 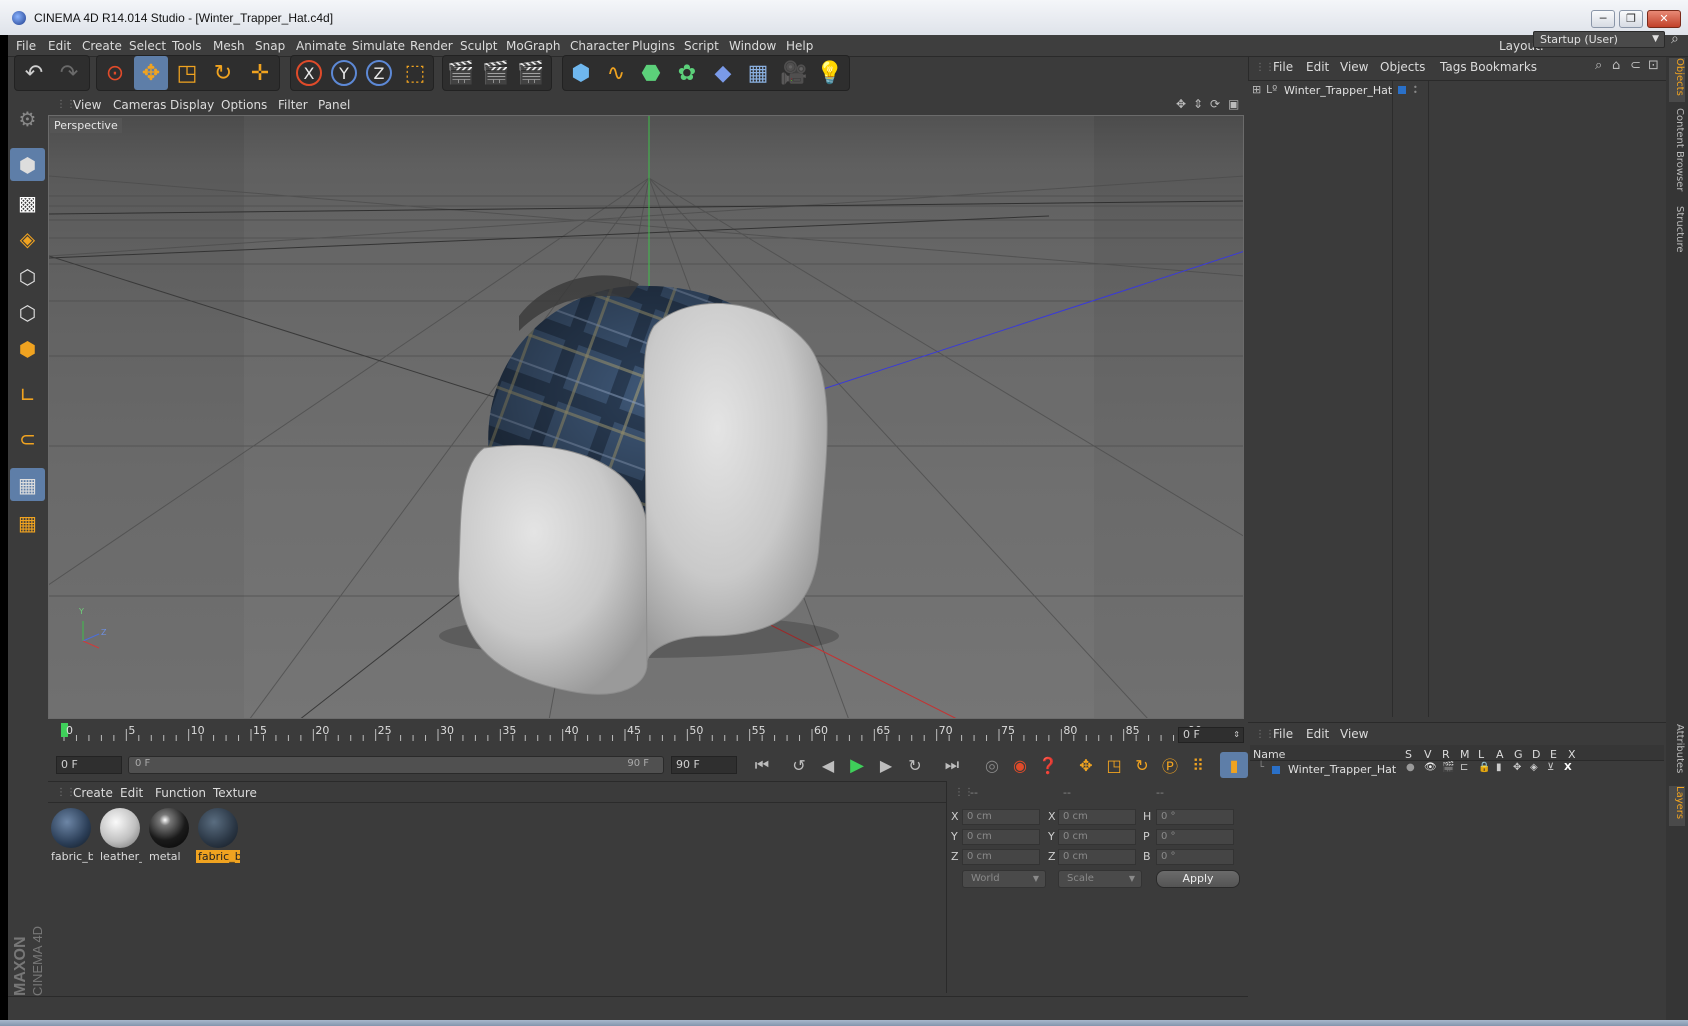 What do you see at coordinates (1484, 767) in the screenshot?
I see `lock-icon: 🔒` at bounding box center [1484, 767].